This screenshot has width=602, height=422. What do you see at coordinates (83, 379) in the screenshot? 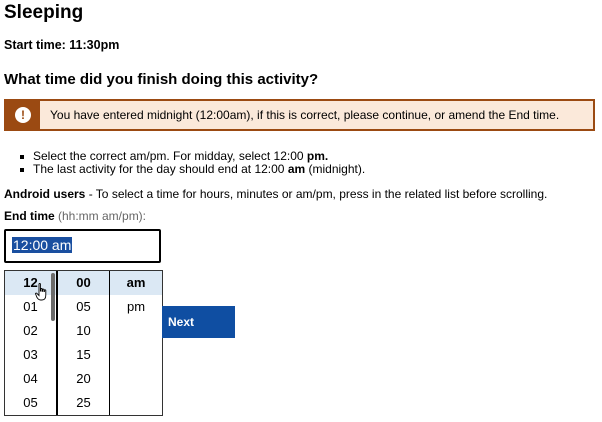
I see `minute-option: 20` at bounding box center [83, 379].